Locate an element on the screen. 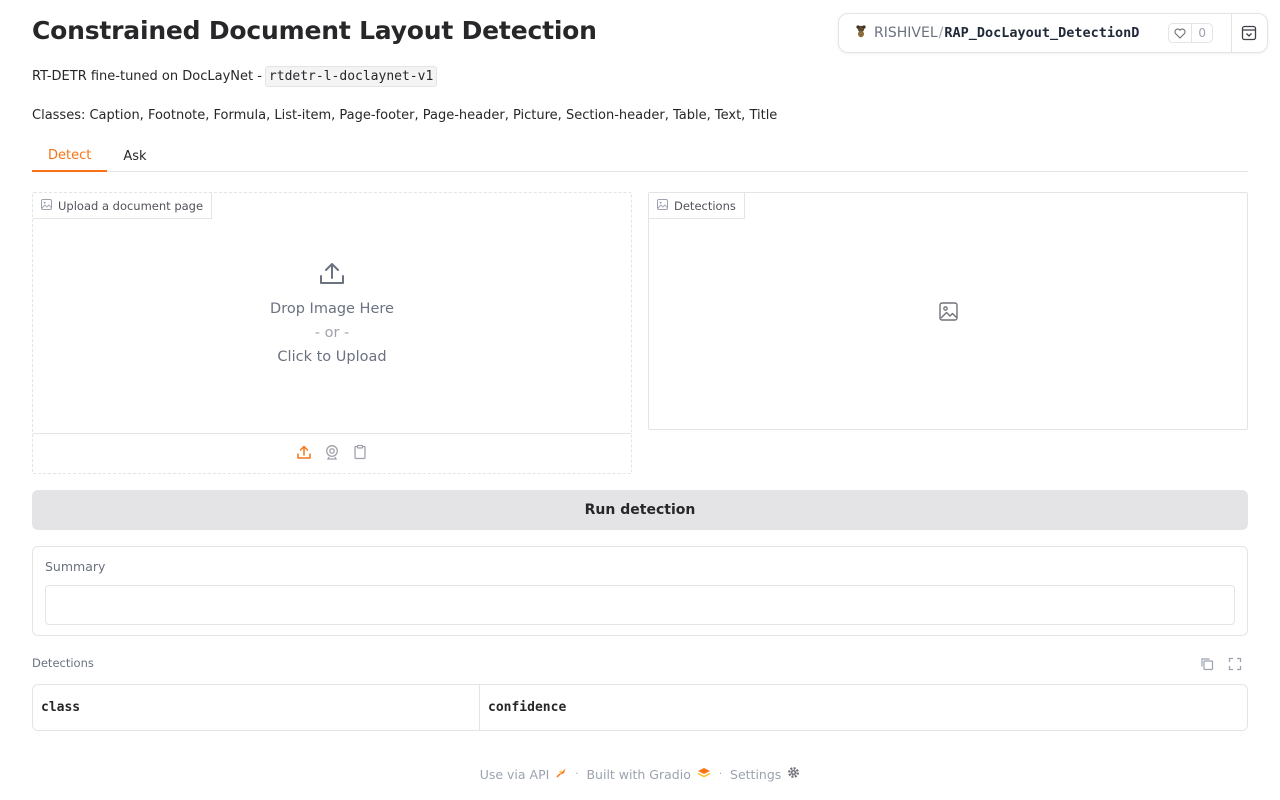 The image size is (1280, 800). built-with-gradio-link: Built with Gradio is located at coordinates (648, 774).